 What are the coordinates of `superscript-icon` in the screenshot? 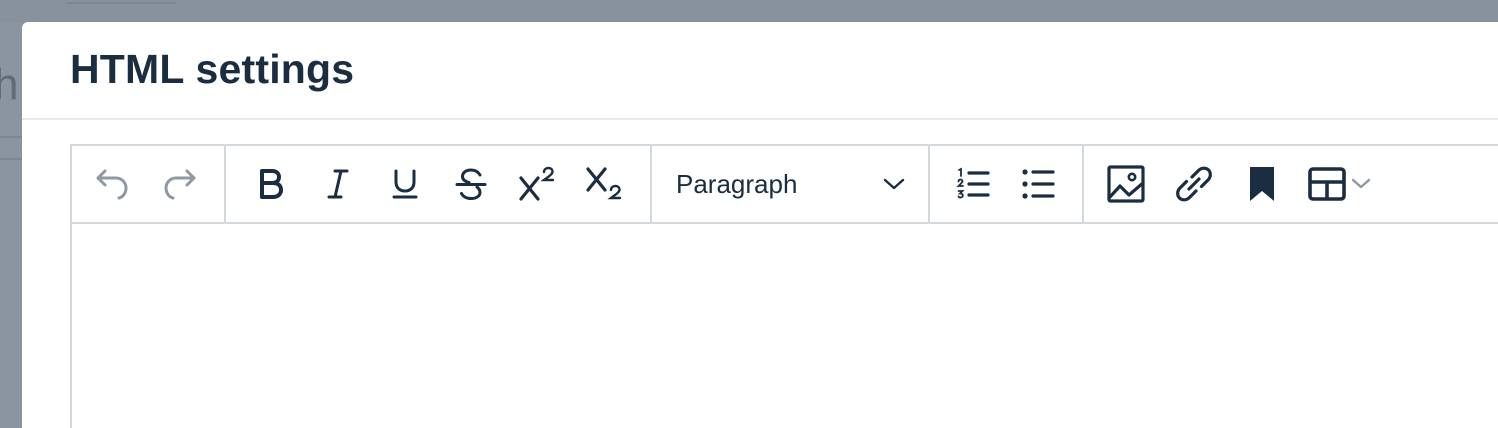 It's located at (537, 183).